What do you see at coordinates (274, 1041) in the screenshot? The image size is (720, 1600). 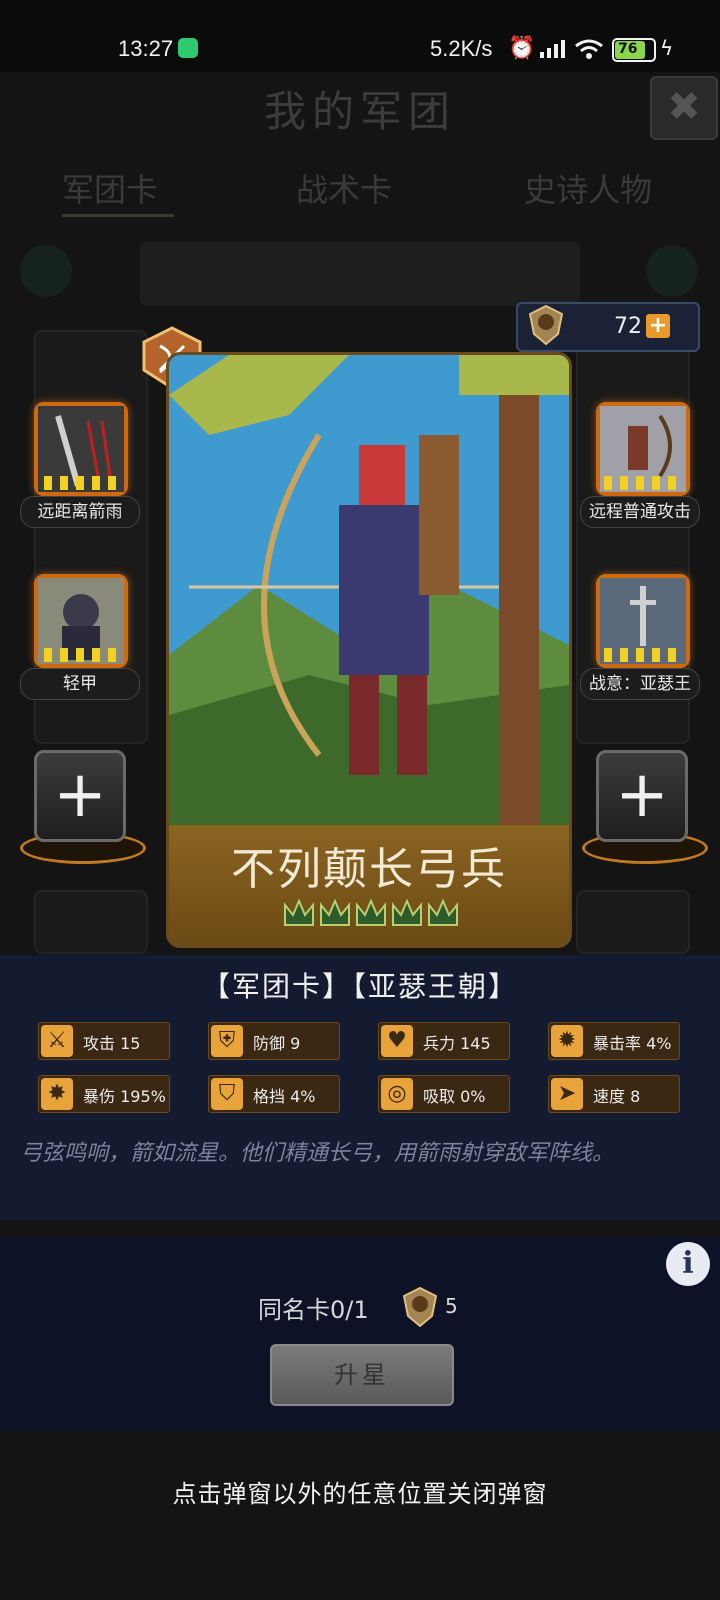 I see `stat-defense: ⛨ 防御 9` at bounding box center [274, 1041].